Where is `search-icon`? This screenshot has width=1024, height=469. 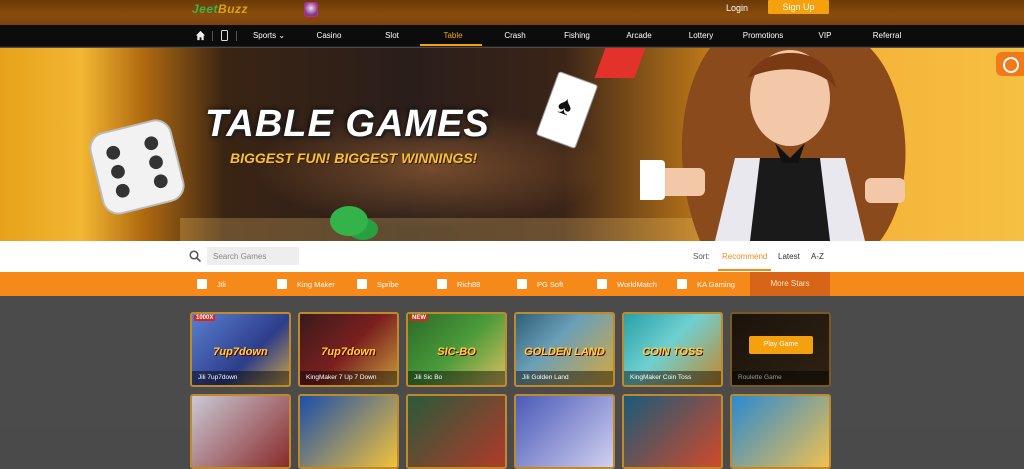
search-icon is located at coordinates (195, 256).